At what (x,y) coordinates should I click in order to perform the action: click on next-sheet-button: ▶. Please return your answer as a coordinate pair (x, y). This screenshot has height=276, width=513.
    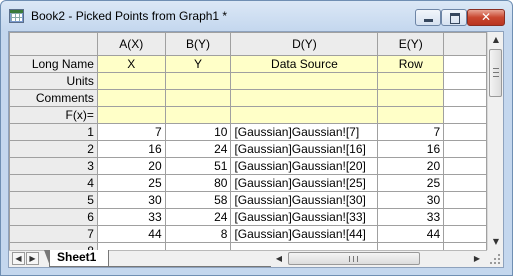
    Looking at the image, I should click on (32, 258).